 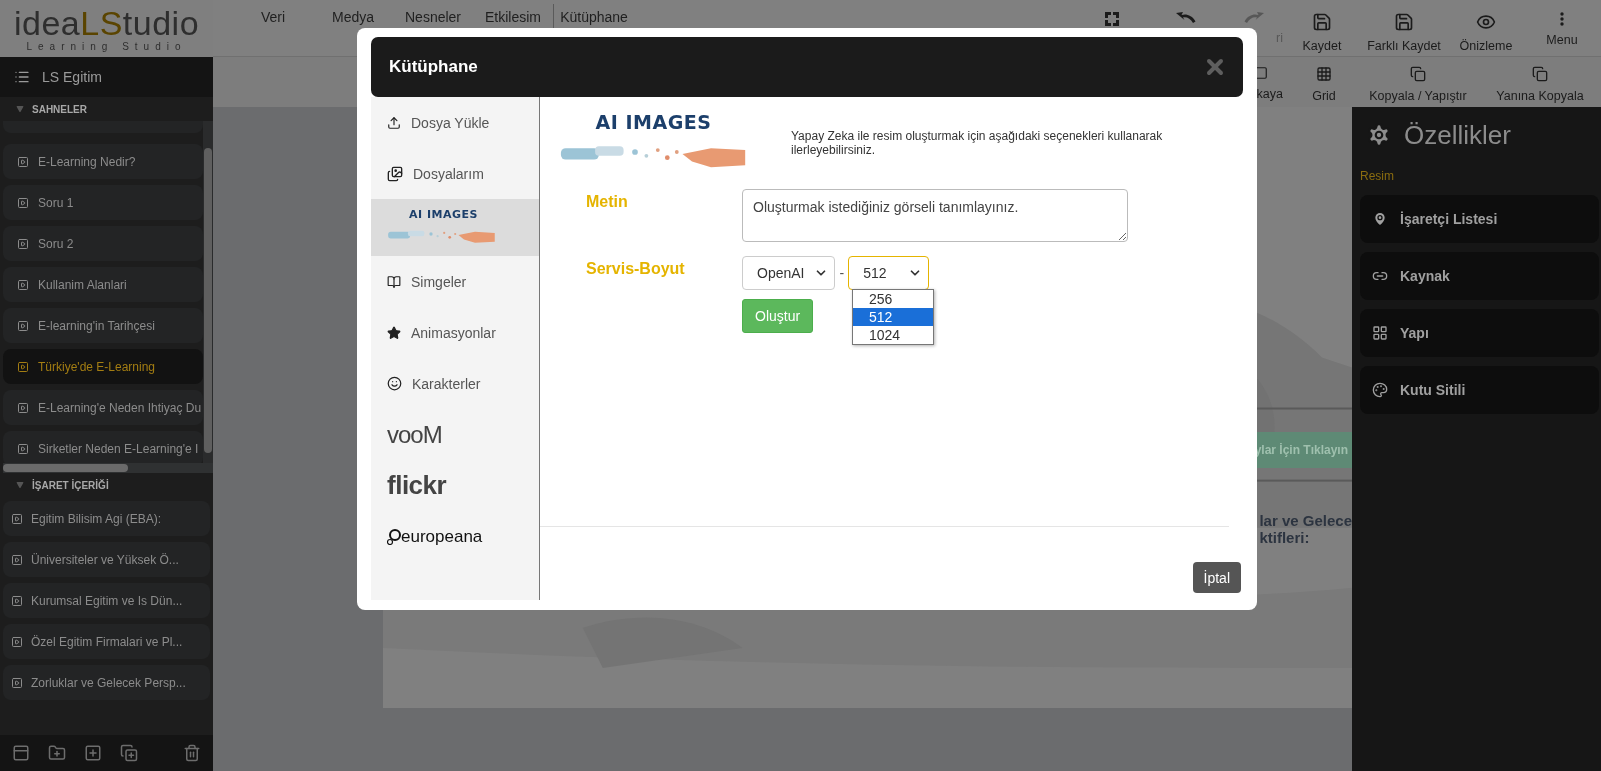 What do you see at coordinates (653, 122) in the screenshot?
I see `banner-title: AI IMAGES` at bounding box center [653, 122].